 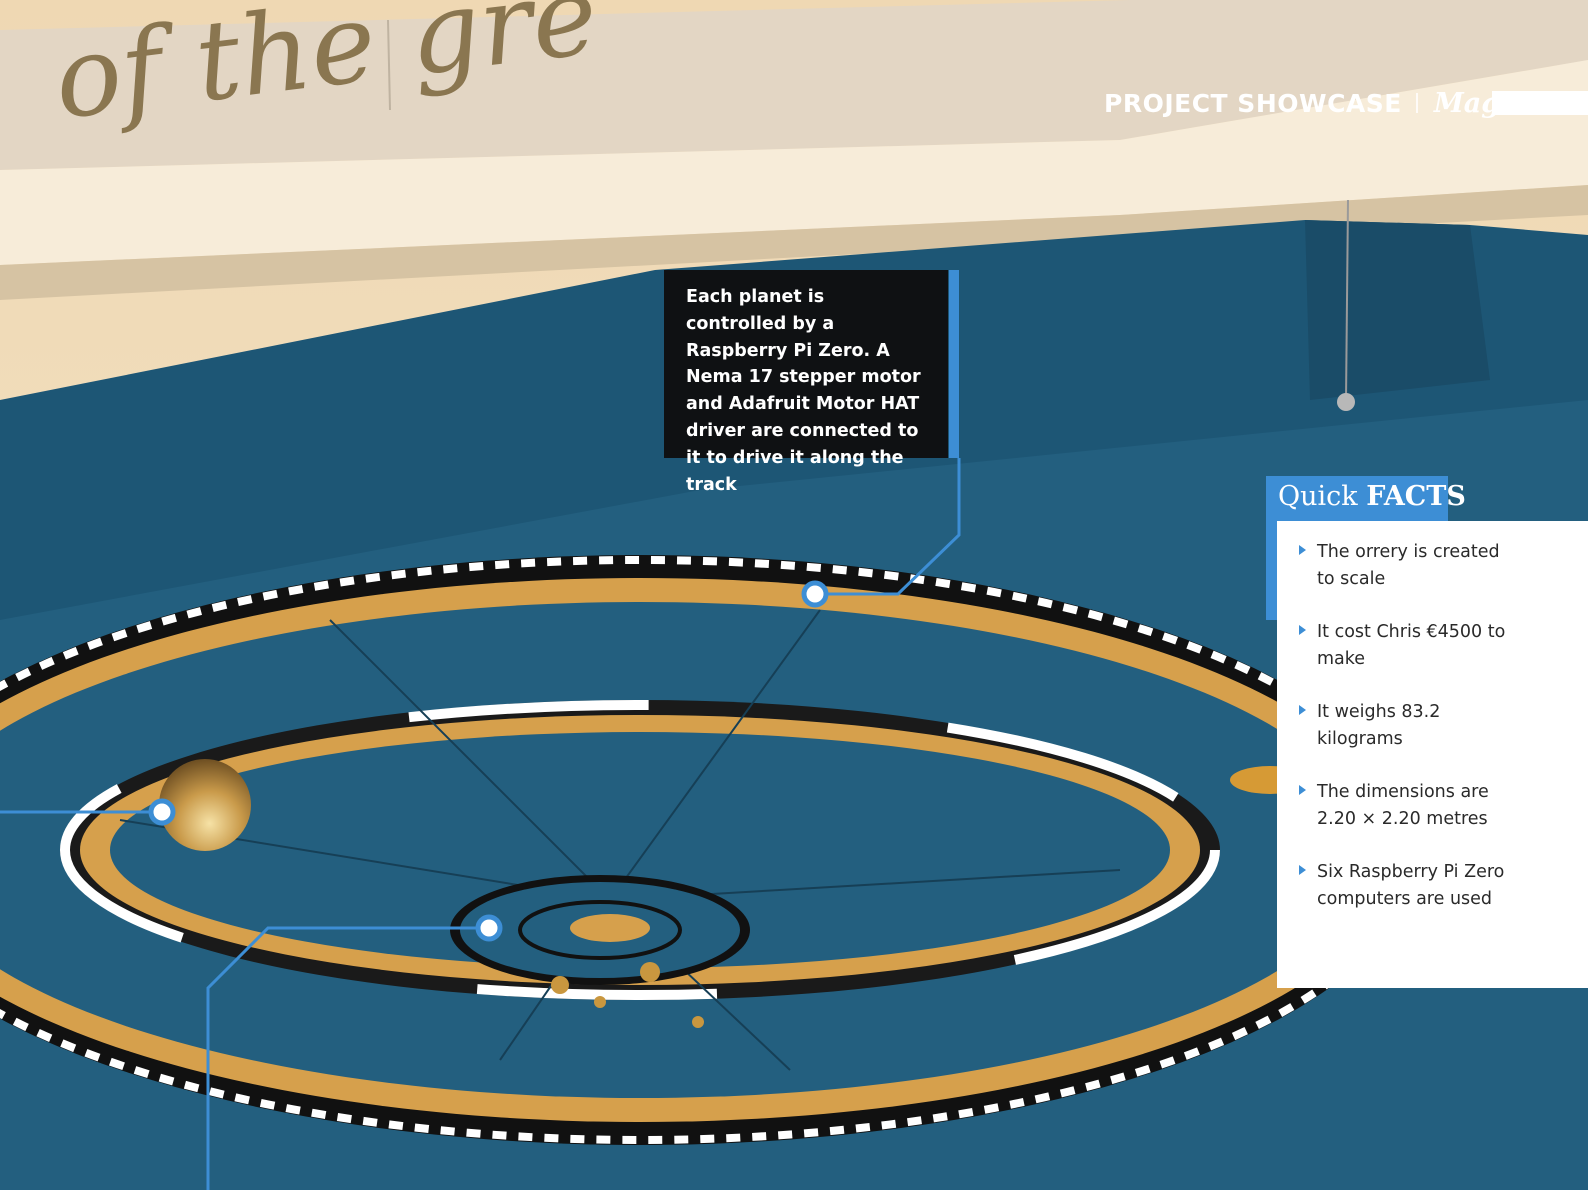 What do you see at coordinates (1397, 310) in the screenshot?
I see `board-shadow` at bounding box center [1397, 310].